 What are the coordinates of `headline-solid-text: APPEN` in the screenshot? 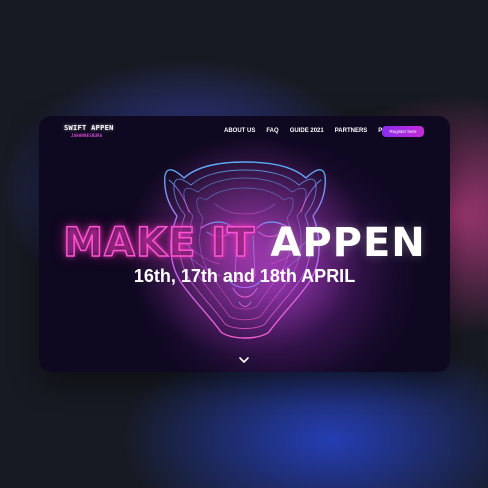 It's located at (348, 243).